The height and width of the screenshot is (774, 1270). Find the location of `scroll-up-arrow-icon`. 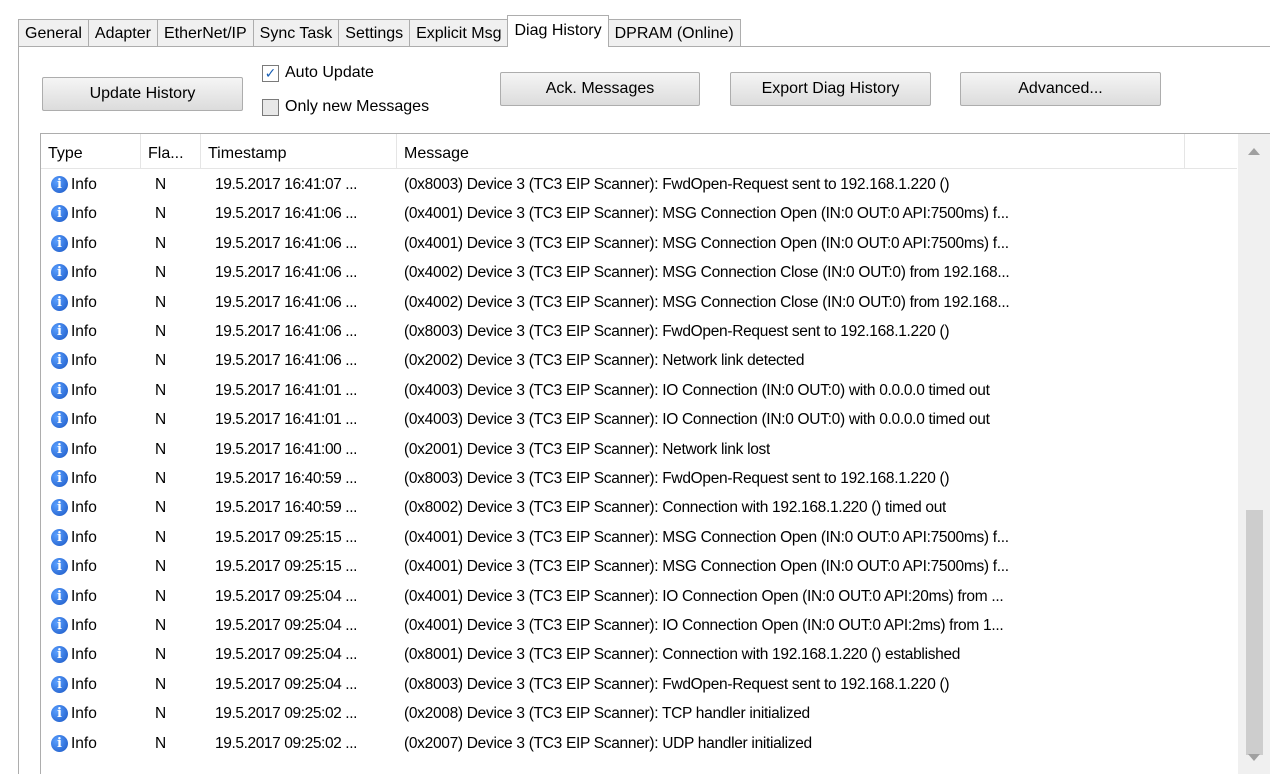

scroll-up-arrow-icon is located at coordinates (1254, 151).